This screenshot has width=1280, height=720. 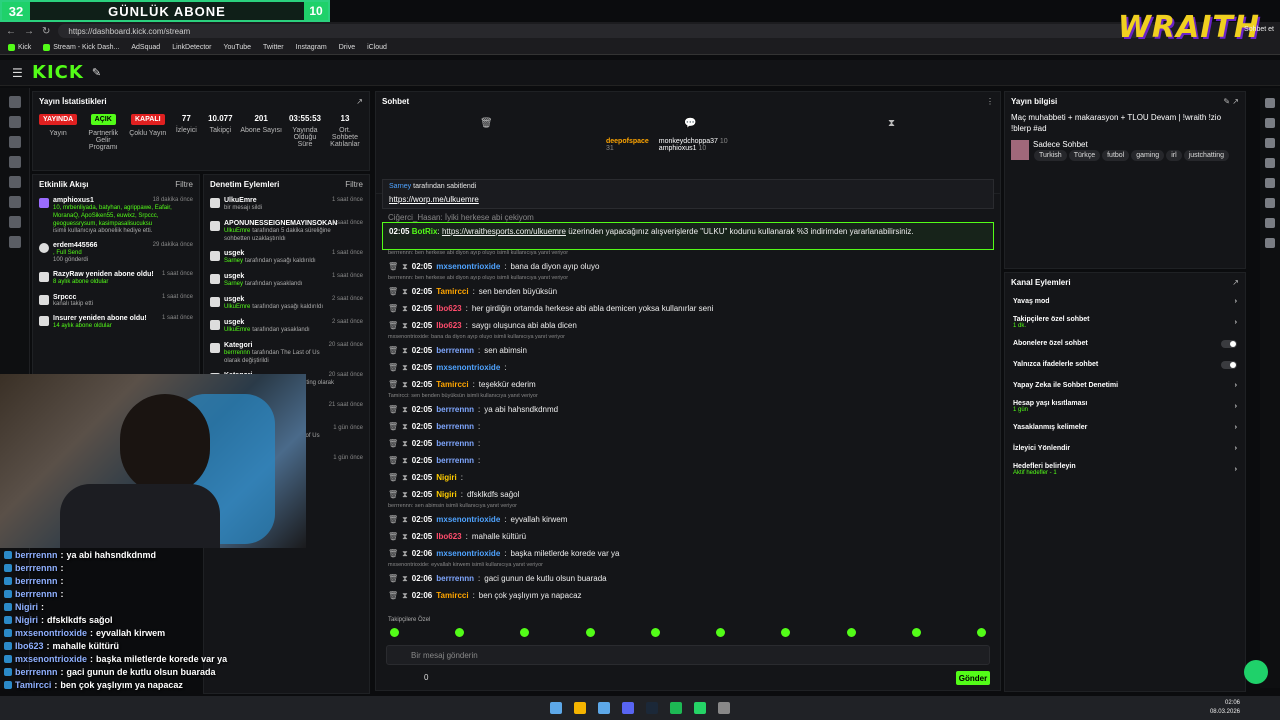 What do you see at coordinates (990, 101) in the screenshot?
I see `more-icon: ⋮` at bounding box center [990, 101].